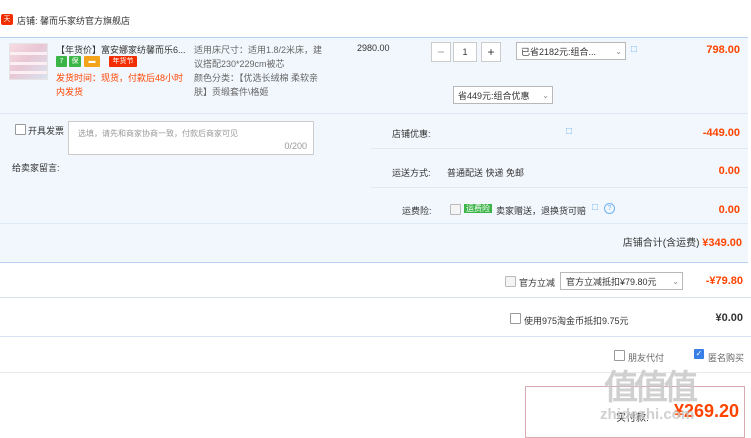 This screenshot has width=751, height=438. Describe the element at coordinates (75, 61) in the screenshot. I see `shield-icon: 保` at that location.